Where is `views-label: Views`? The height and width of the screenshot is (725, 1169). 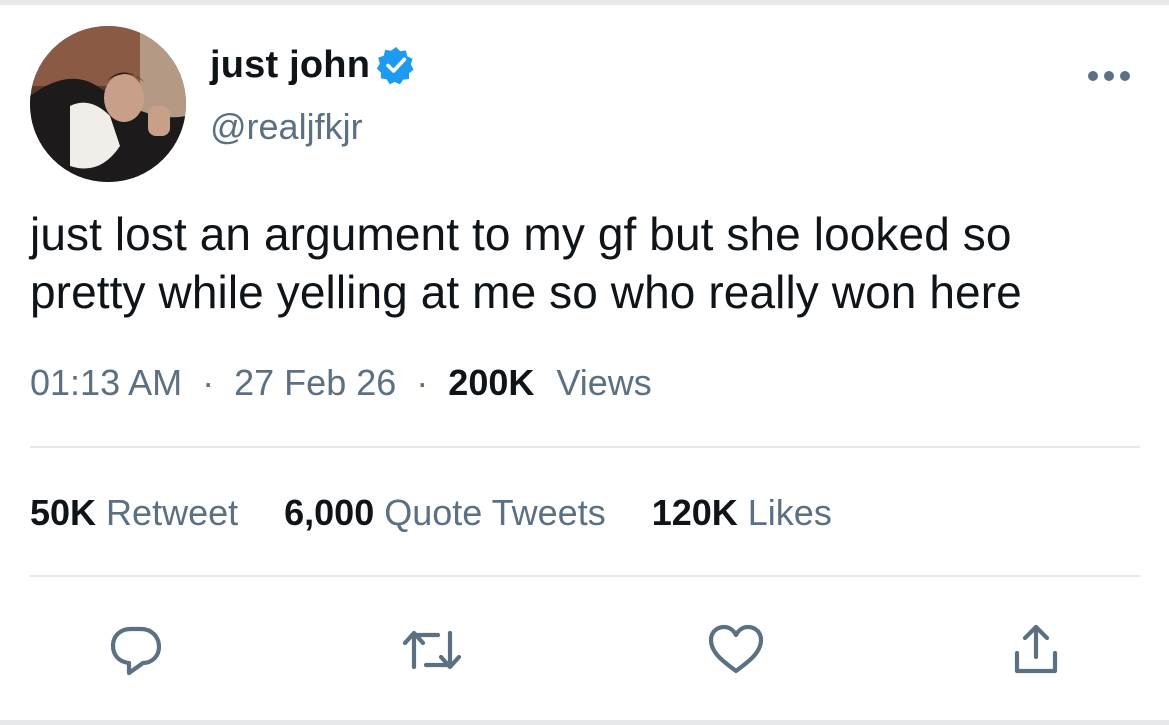
views-label: Views is located at coordinates (604, 382).